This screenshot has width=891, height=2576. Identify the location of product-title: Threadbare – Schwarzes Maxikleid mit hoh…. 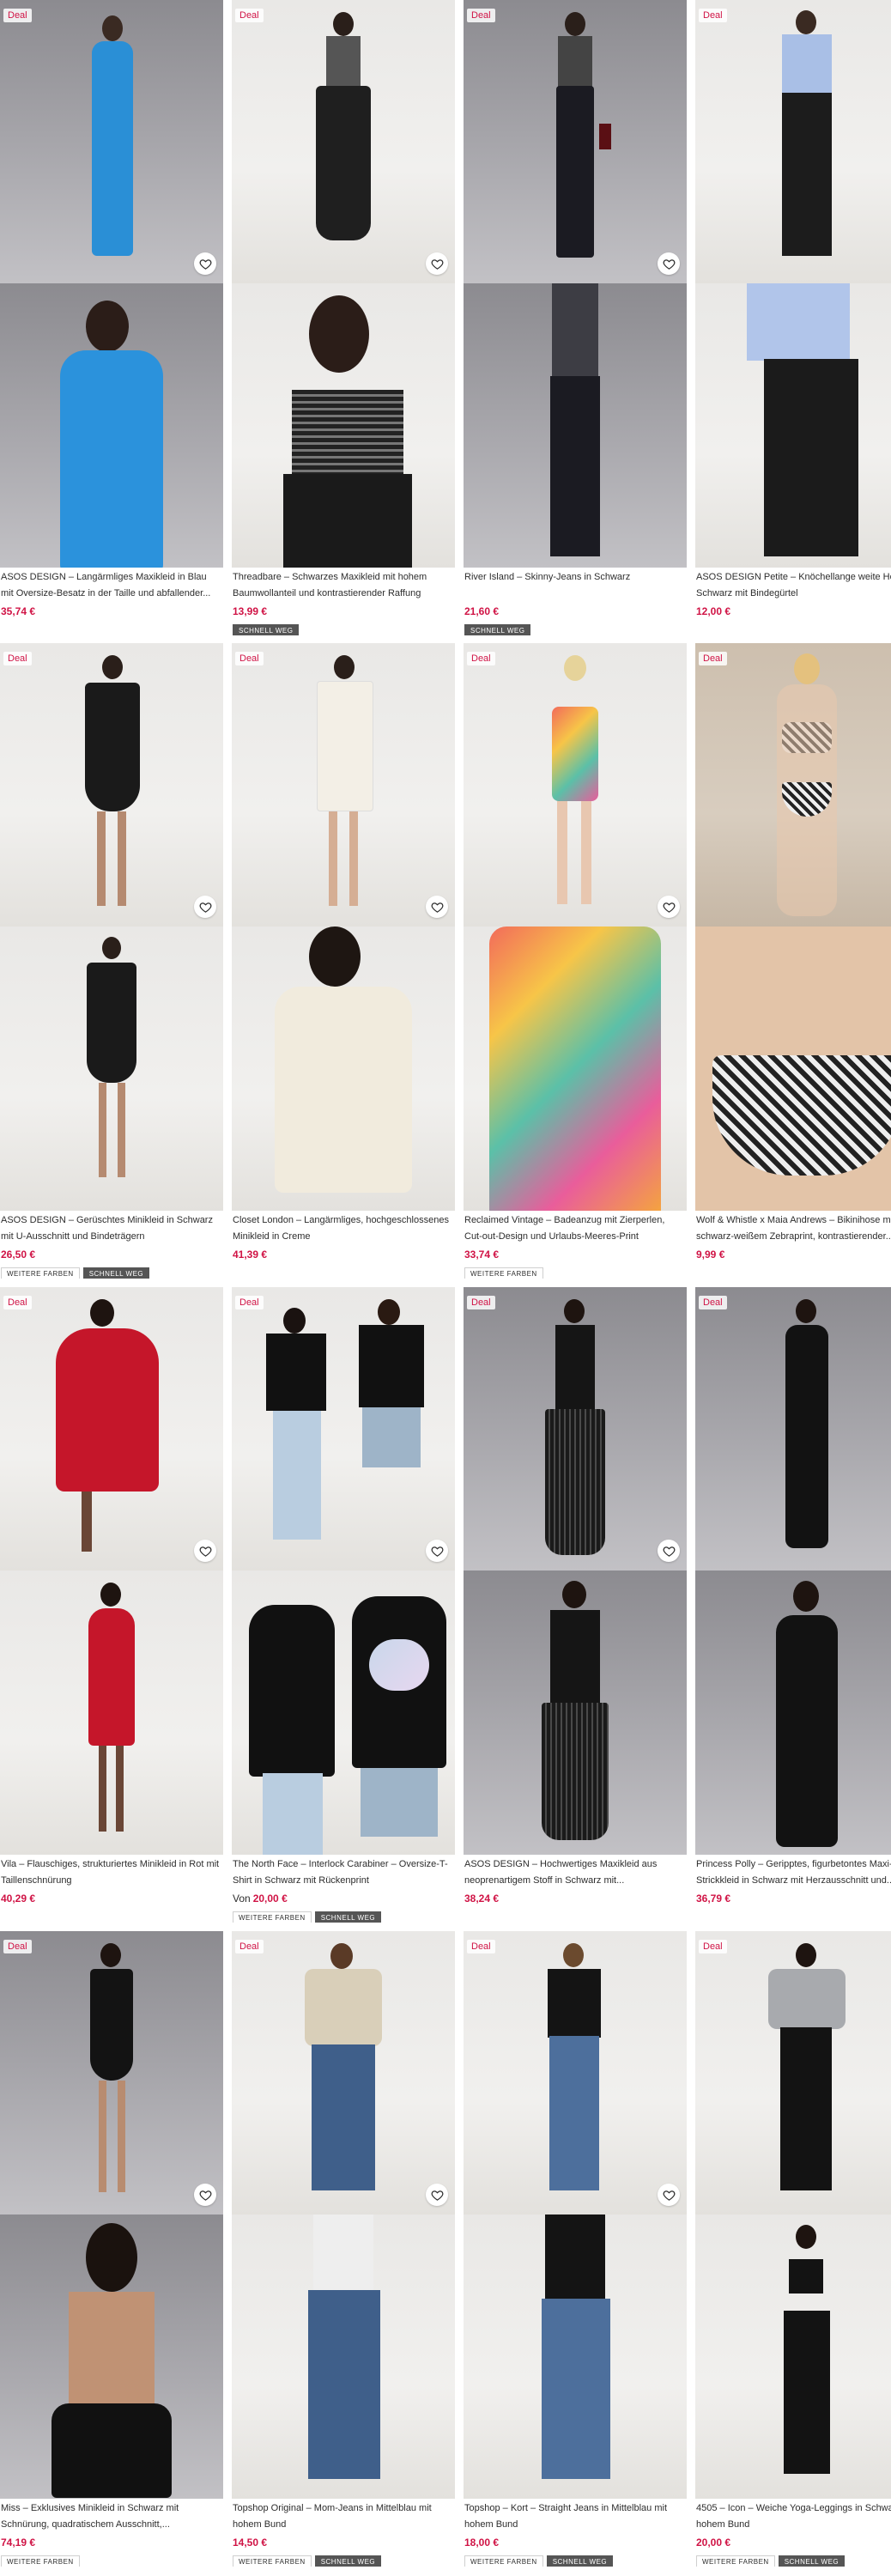
(344, 585).